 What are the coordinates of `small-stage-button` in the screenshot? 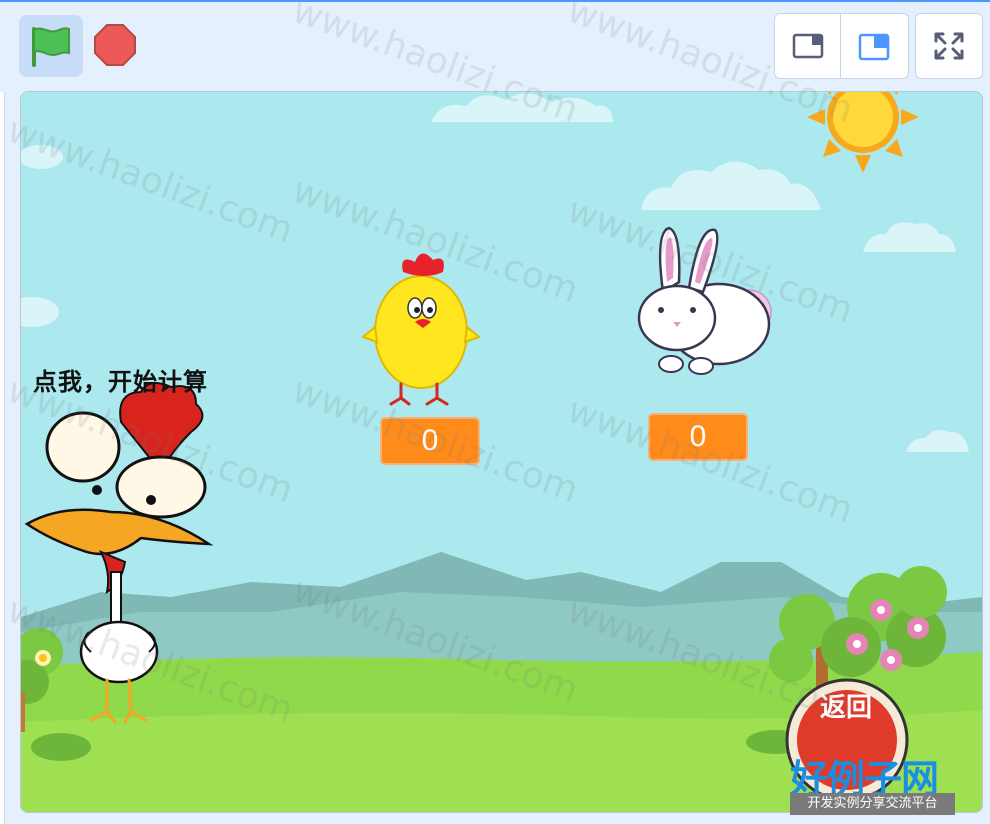 It's located at (808, 46).